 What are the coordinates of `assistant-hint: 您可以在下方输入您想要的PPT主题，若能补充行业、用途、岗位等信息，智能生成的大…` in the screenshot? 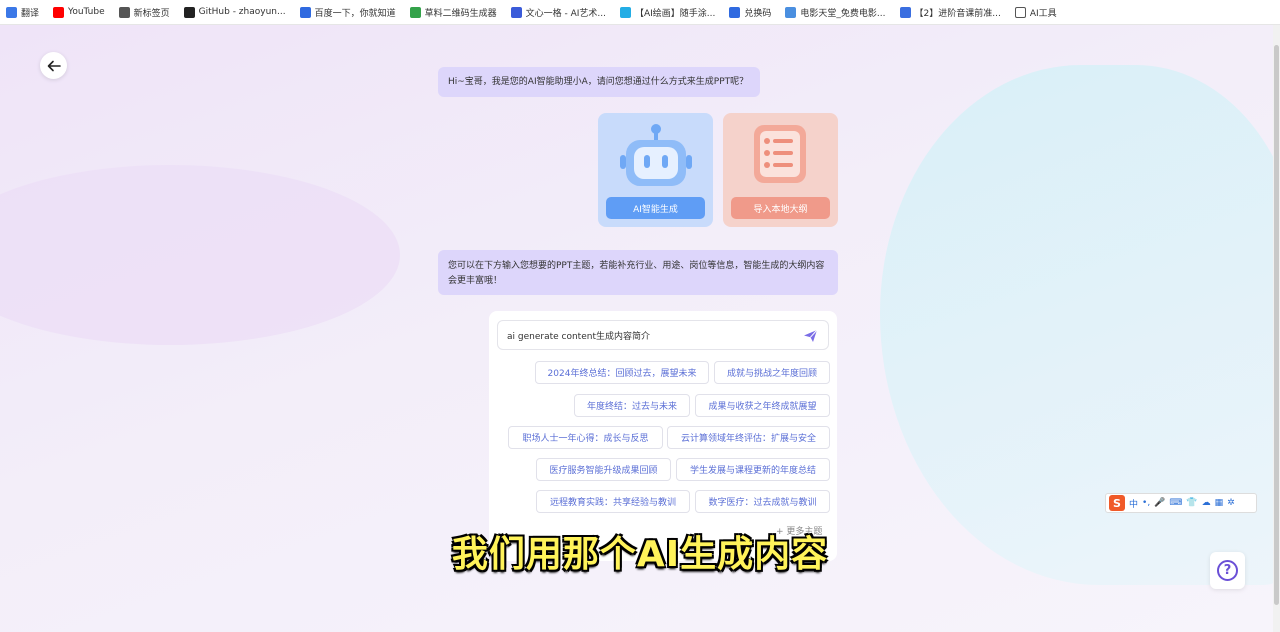 It's located at (638, 272).